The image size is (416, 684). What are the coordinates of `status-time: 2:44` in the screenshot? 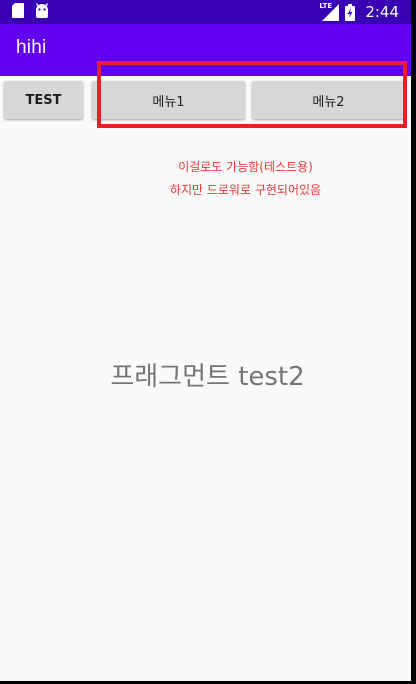 It's located at (382, 12).